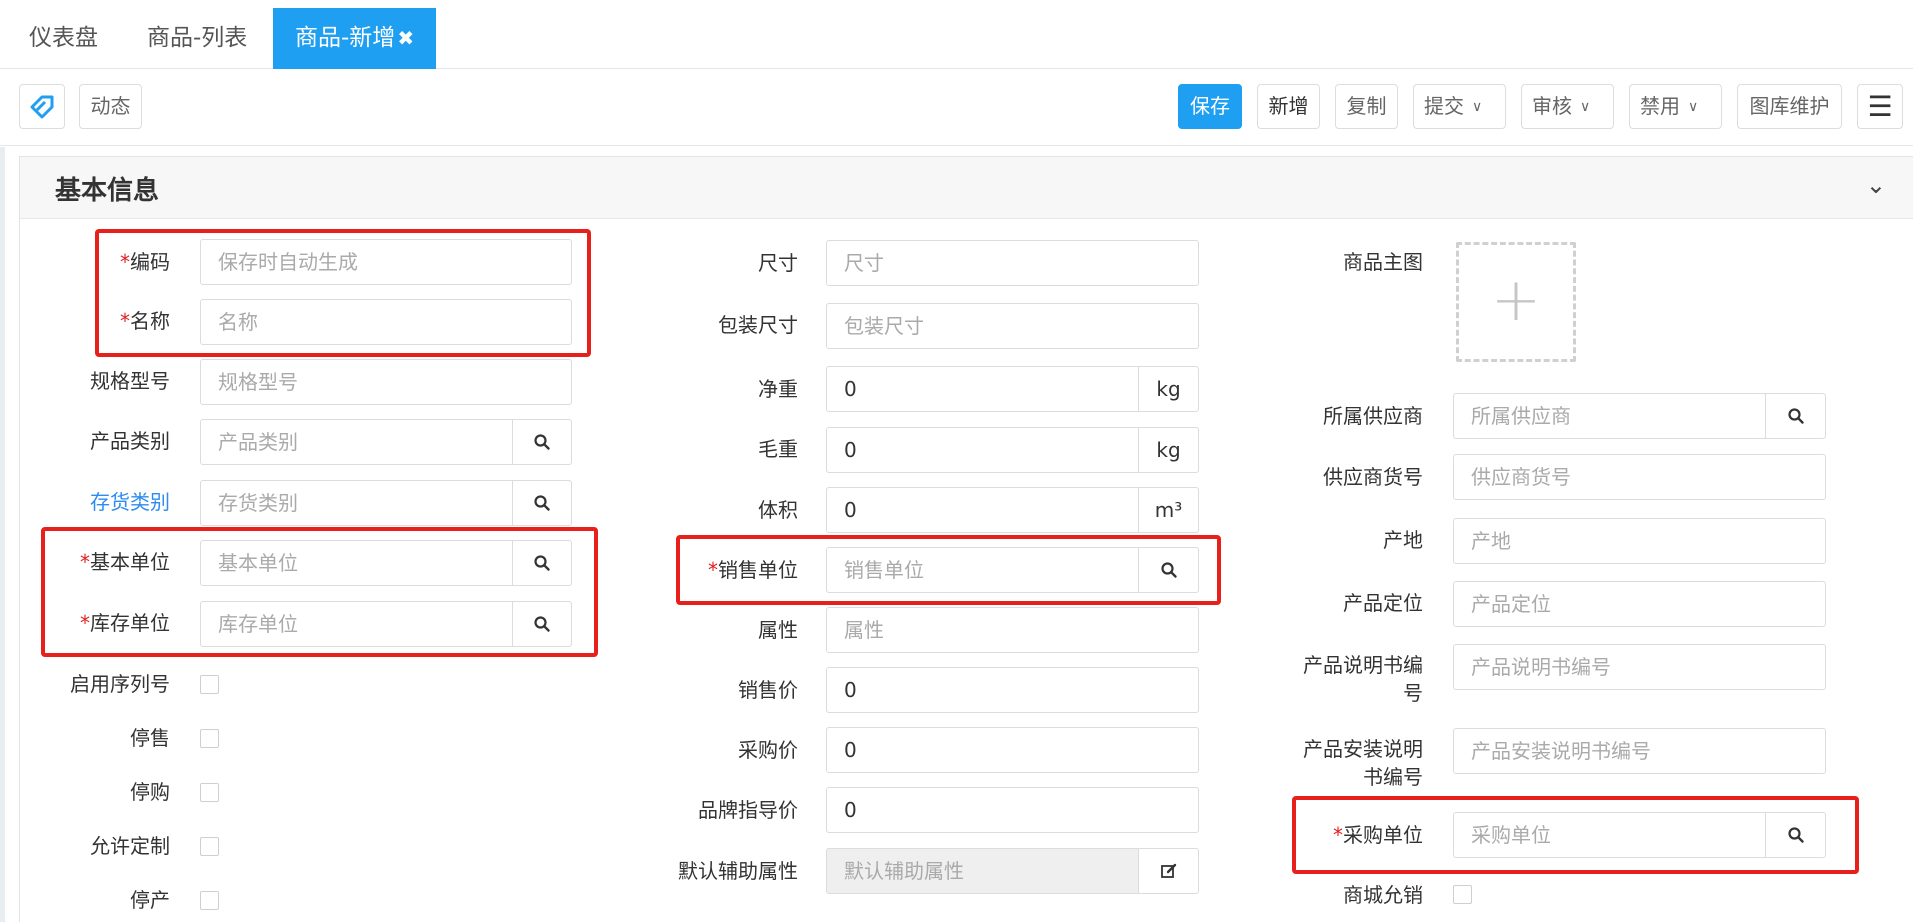  Describe the element at coordinates (1210, 106) in the screenshot. I see `save-button: 保存` at that location.